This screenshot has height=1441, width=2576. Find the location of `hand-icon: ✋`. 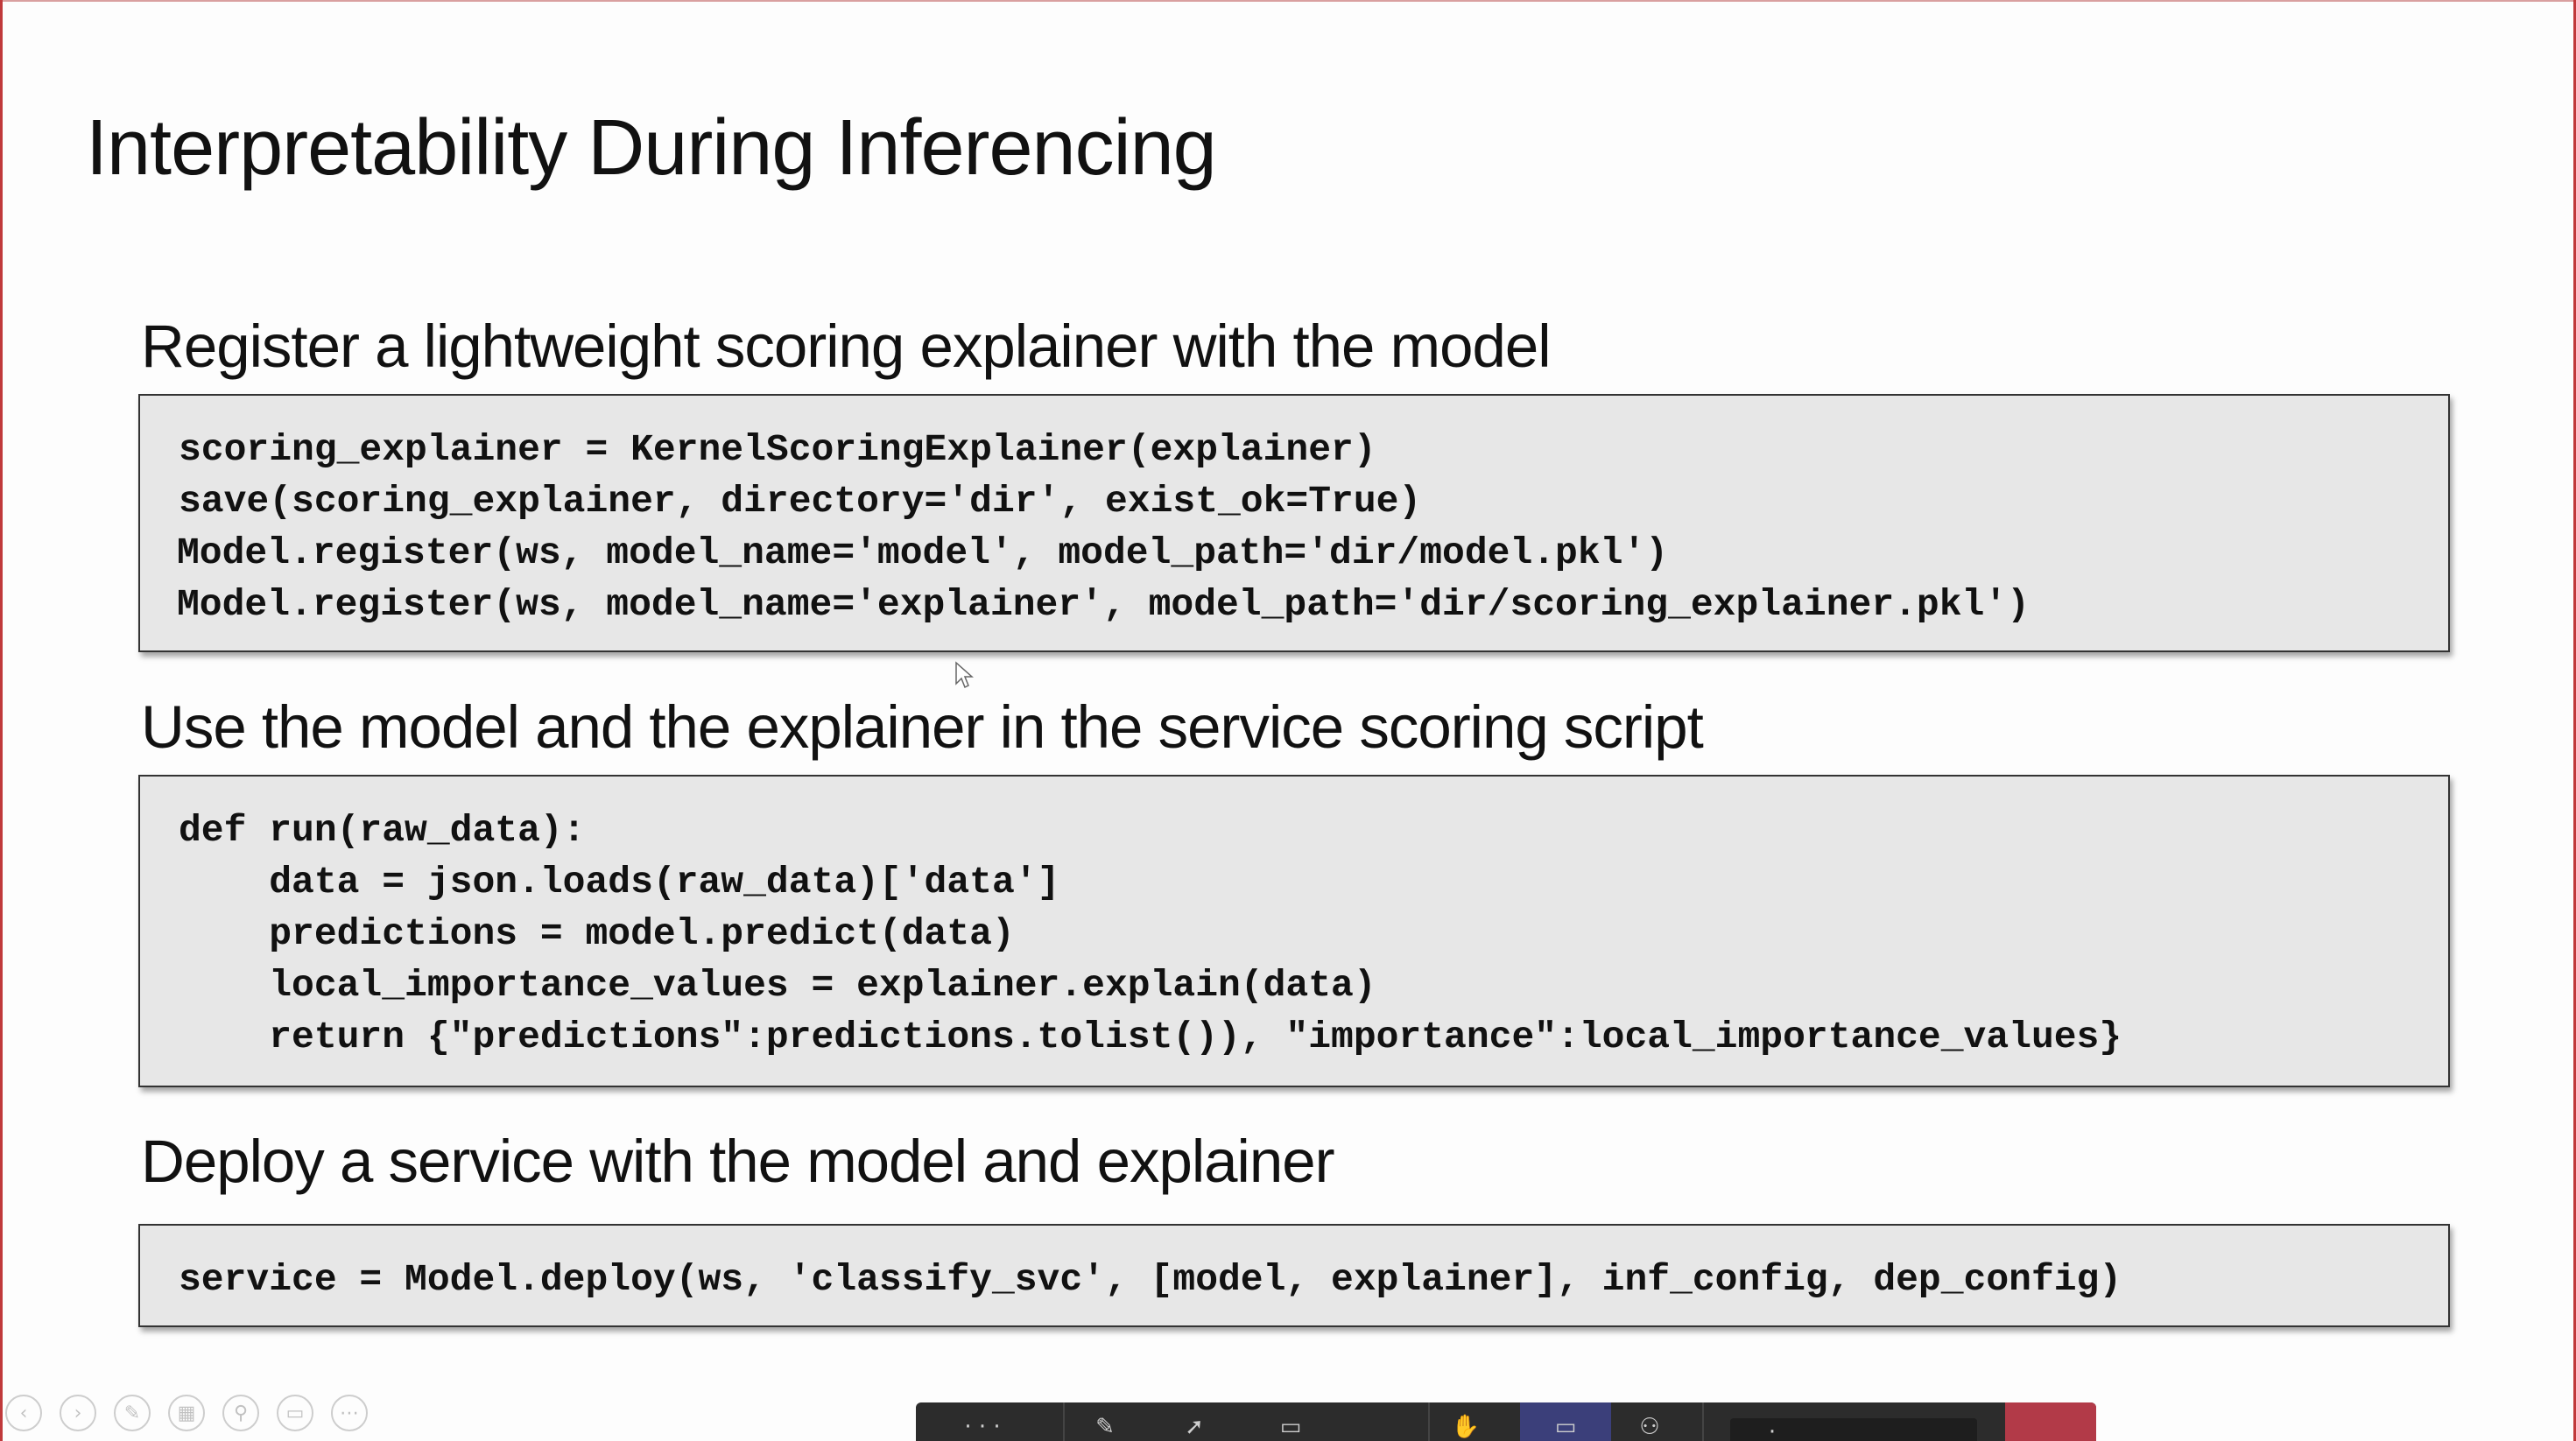

hand-icon: ✋ is located at coordinates (1466, 1427).